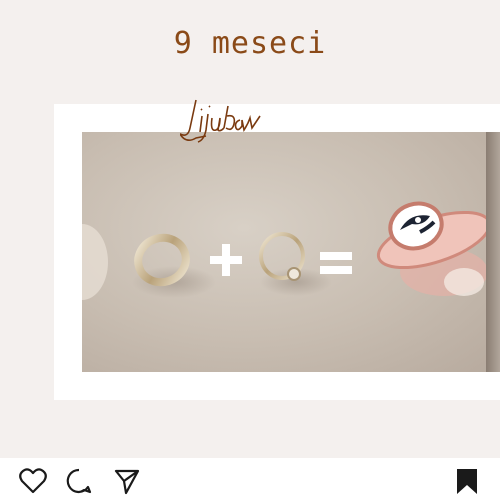 The width and height of the screenshot is (500, 500). What do you see at coordinates (95, 262) in the screenshot?
I see `blurred-object-left` at bounding box center [95, 262].